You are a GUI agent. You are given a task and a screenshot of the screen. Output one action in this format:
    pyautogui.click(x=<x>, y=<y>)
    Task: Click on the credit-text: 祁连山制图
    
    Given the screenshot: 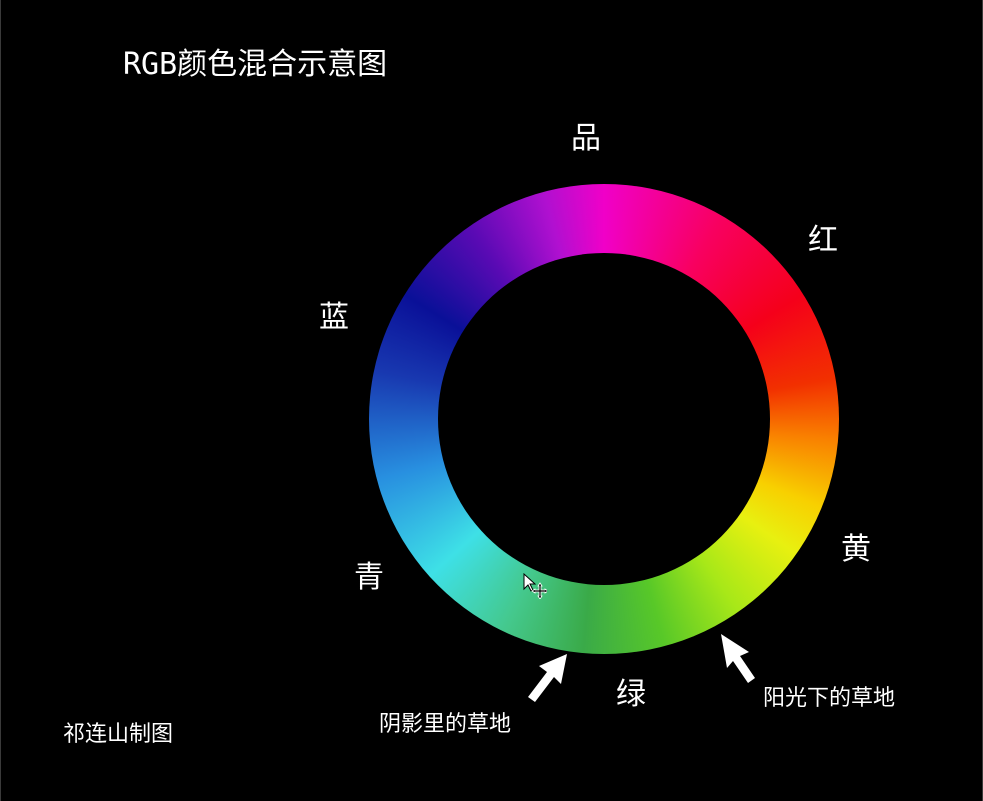 What is the action you would take?
    pyautogui.click(x=118, y=734)
    